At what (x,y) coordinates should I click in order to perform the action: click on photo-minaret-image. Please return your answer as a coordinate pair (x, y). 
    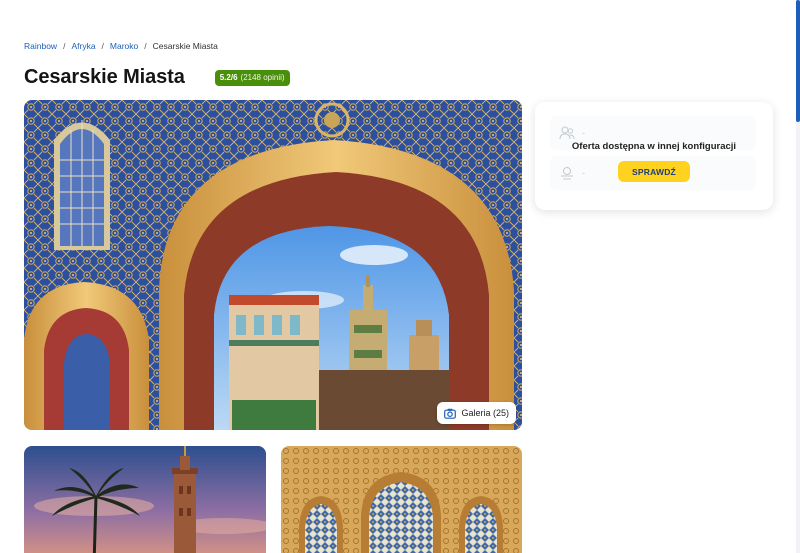
    Looking at the image, I should click on (145, 499).